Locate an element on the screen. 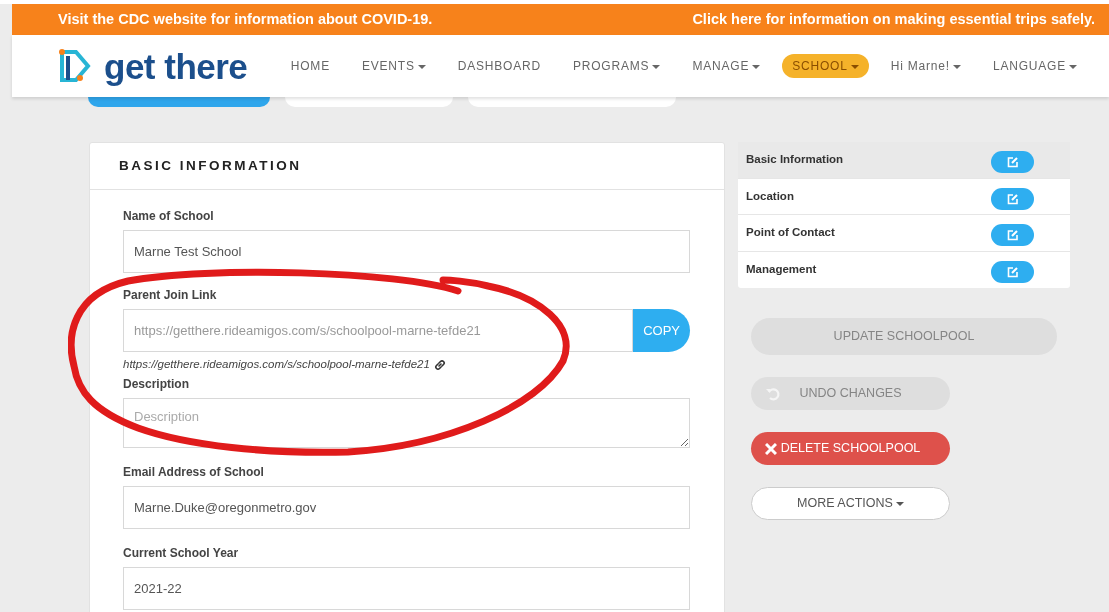 The height and width of the screenshot is (612, 1109). link-field: https://getthere.rideamigos.com/s/schoolpool-marne-tefde21 is located at coordinates (378, 331).